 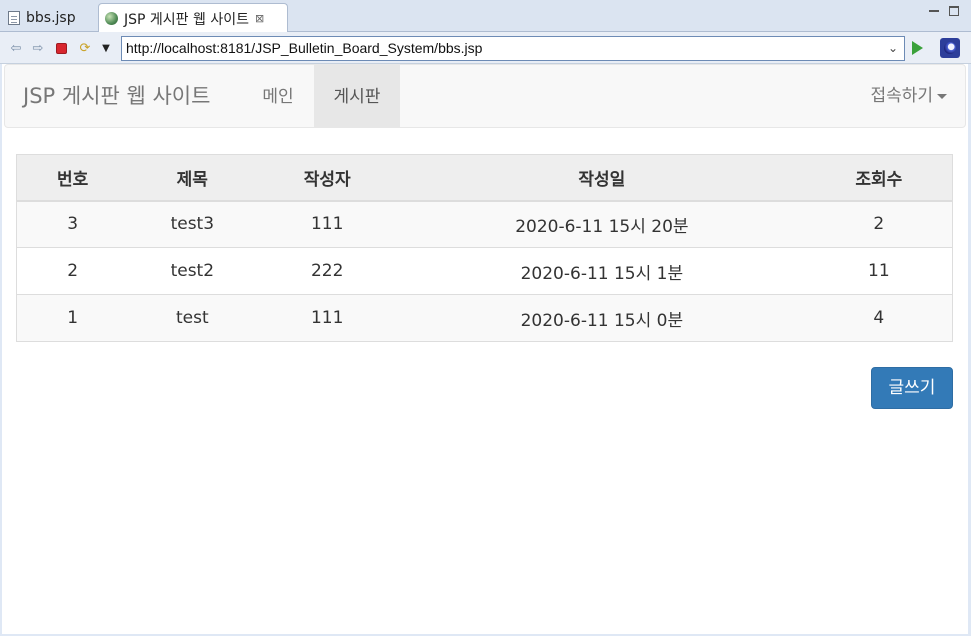 What do you see at coordinates (111, 18) in the screenshot?
I see `globe-icon` at bounding box center [111, 18].